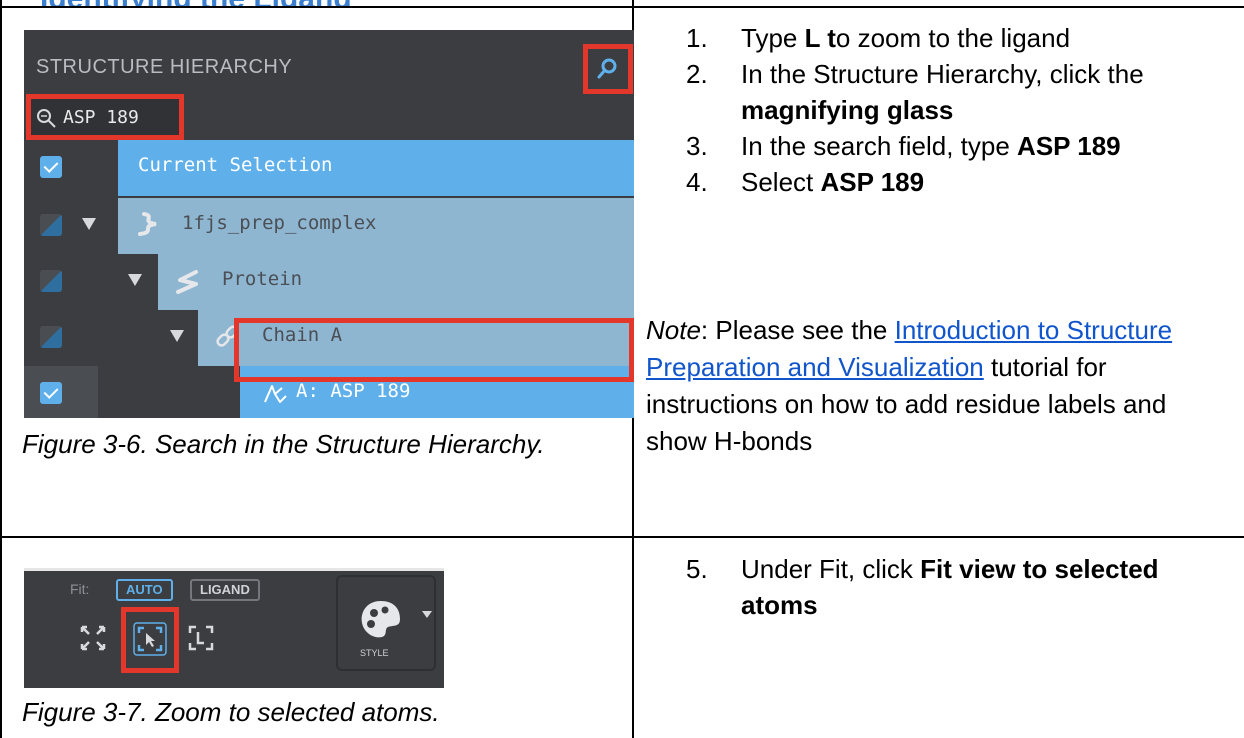 The image size is (1244, 738). I want to click on table-border-left, so click(1, 369).